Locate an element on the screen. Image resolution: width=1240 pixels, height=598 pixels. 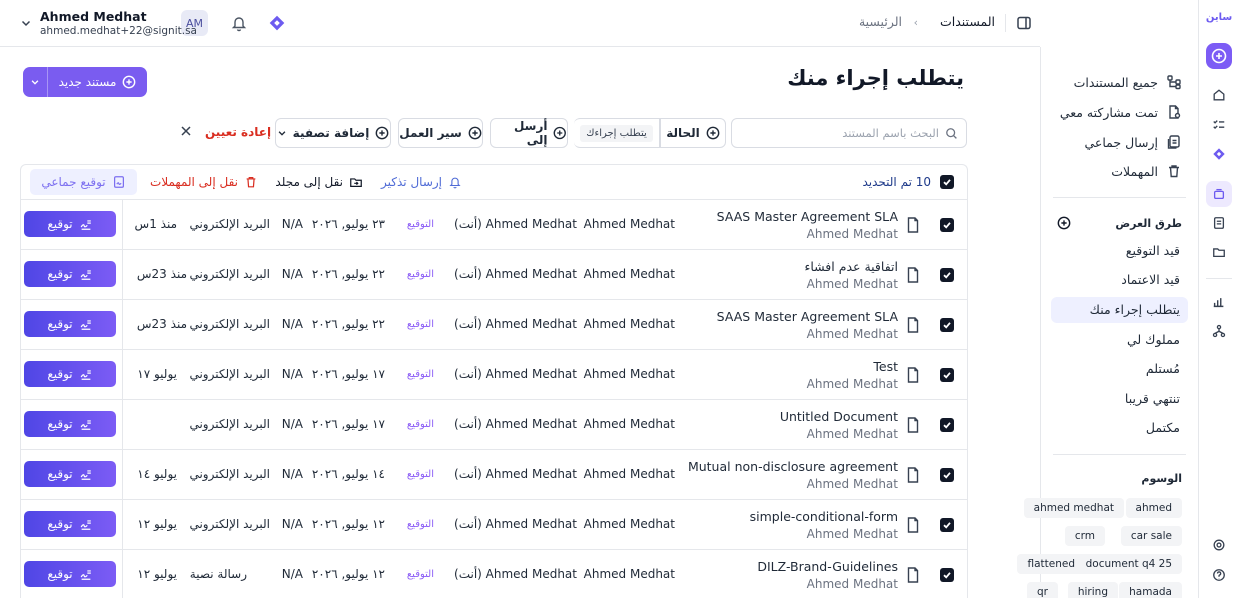
search-box is located at coordinates (849, 133).